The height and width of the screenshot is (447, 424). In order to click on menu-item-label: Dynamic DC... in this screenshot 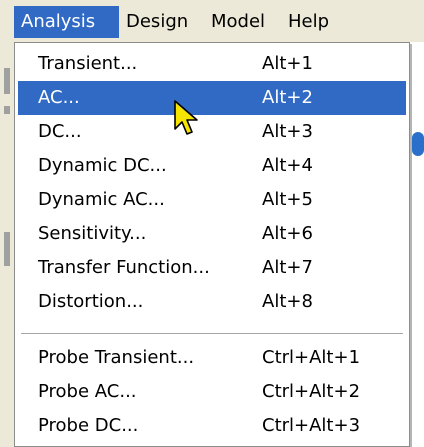, I will do `click(102, 165)`.